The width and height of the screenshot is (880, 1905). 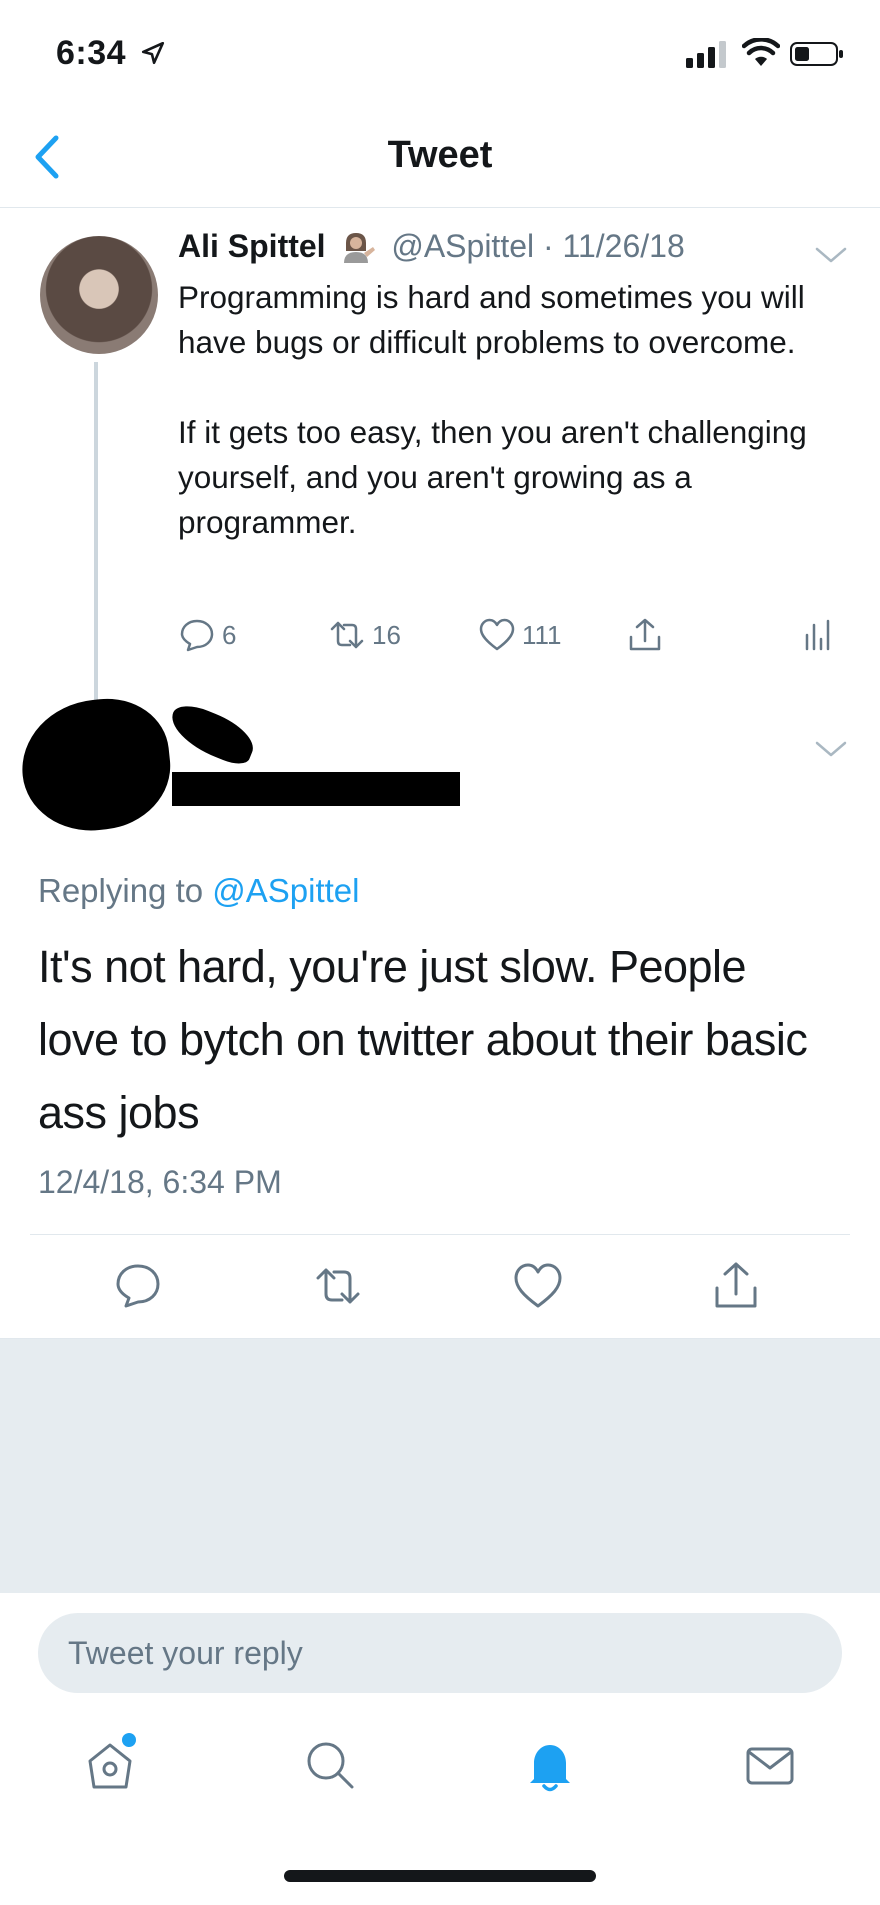 What do you see at coordinates (96, 765) in the screenshot?
I see `redacted-avatar` at bounding box center [96, 765].